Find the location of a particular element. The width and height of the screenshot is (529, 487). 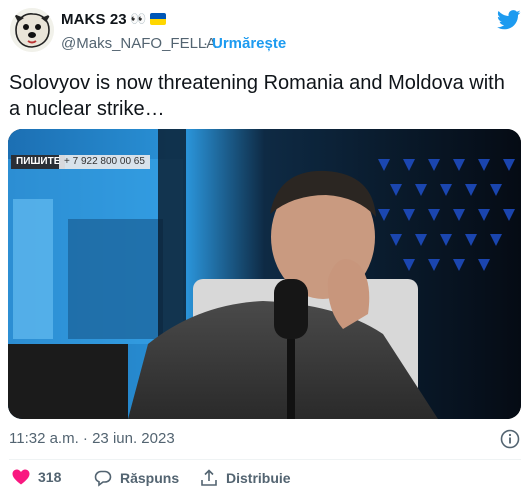

tweet-timestamp: 11:32 a.m. · 23 iun. 2023 is located at coordinates (92, 438).